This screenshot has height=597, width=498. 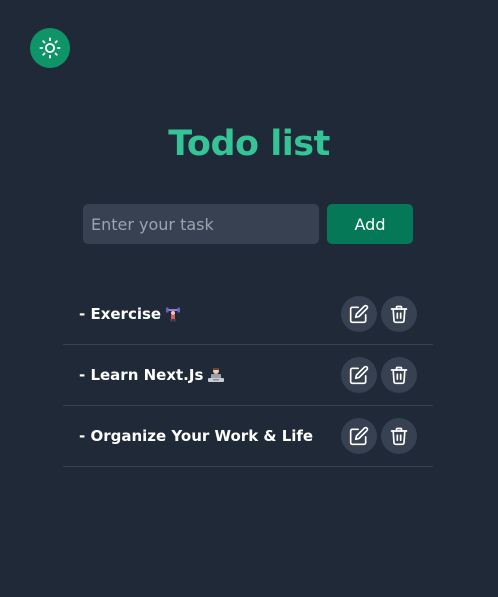 I want to click on task-text: - Organize Your Work & Life, so click(x=196, y=436).